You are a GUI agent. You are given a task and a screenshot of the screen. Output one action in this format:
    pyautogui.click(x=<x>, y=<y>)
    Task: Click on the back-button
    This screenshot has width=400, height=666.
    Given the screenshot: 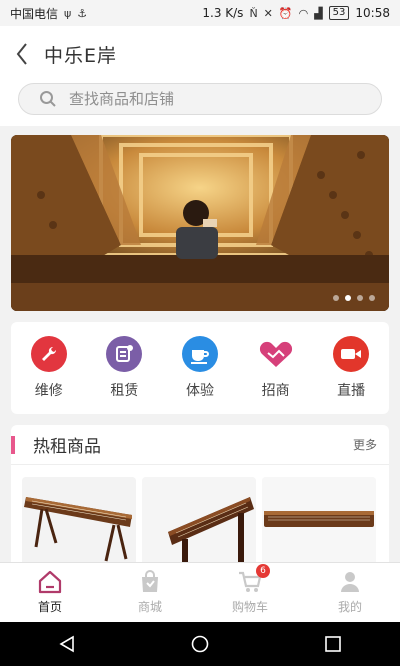 What is the action you would take?
    pyautogui.click(x=22, y=54)
    